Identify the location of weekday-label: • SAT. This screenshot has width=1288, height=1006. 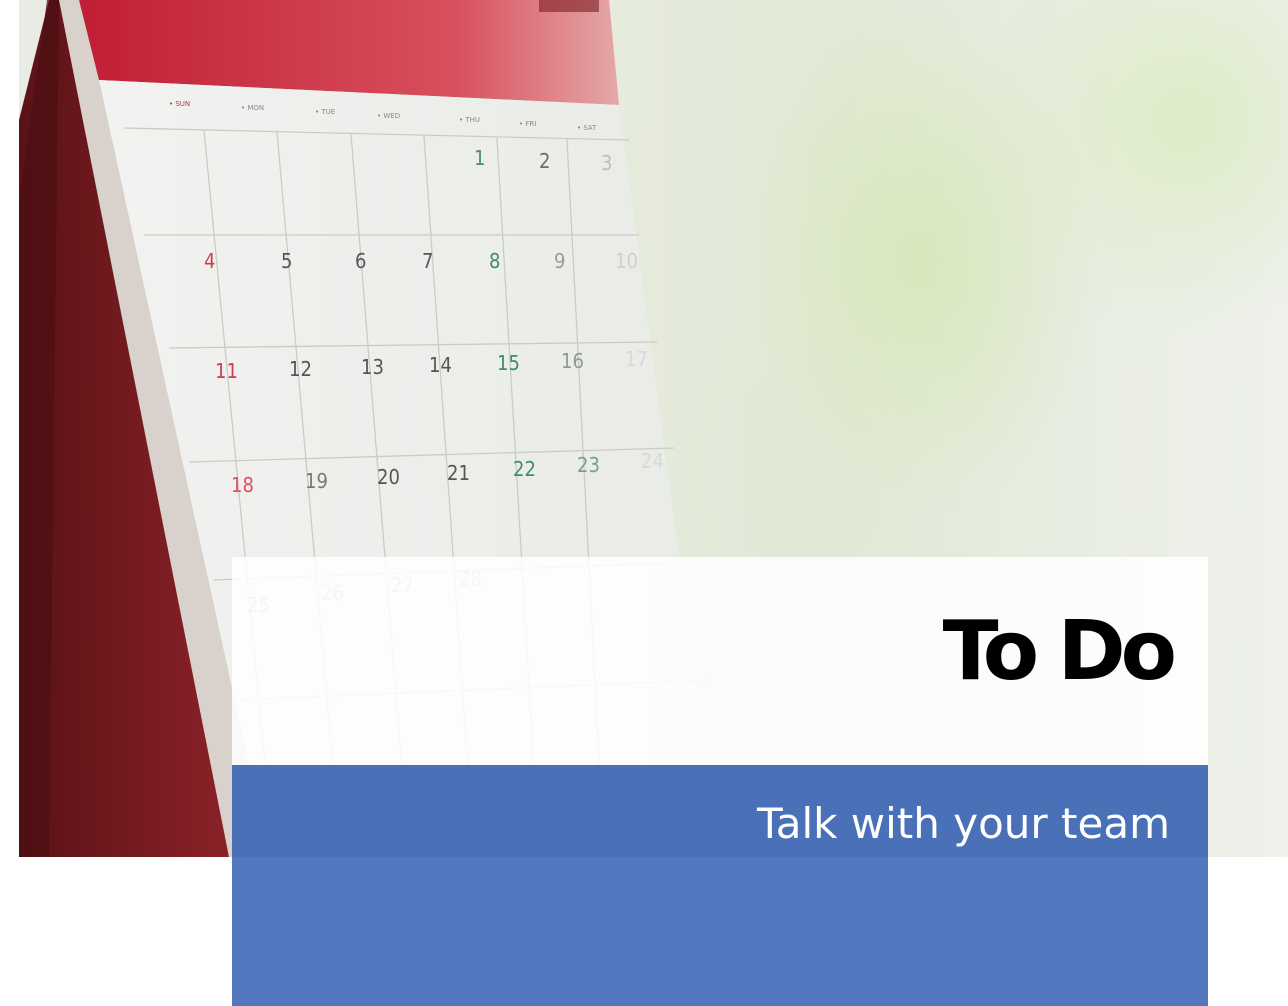
(587, 128).